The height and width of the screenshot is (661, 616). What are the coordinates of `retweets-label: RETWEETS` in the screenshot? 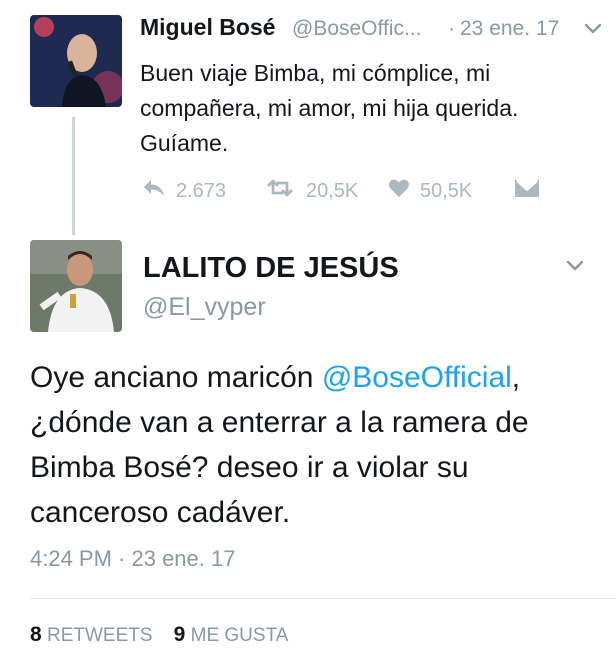 It's located at (99, 635).